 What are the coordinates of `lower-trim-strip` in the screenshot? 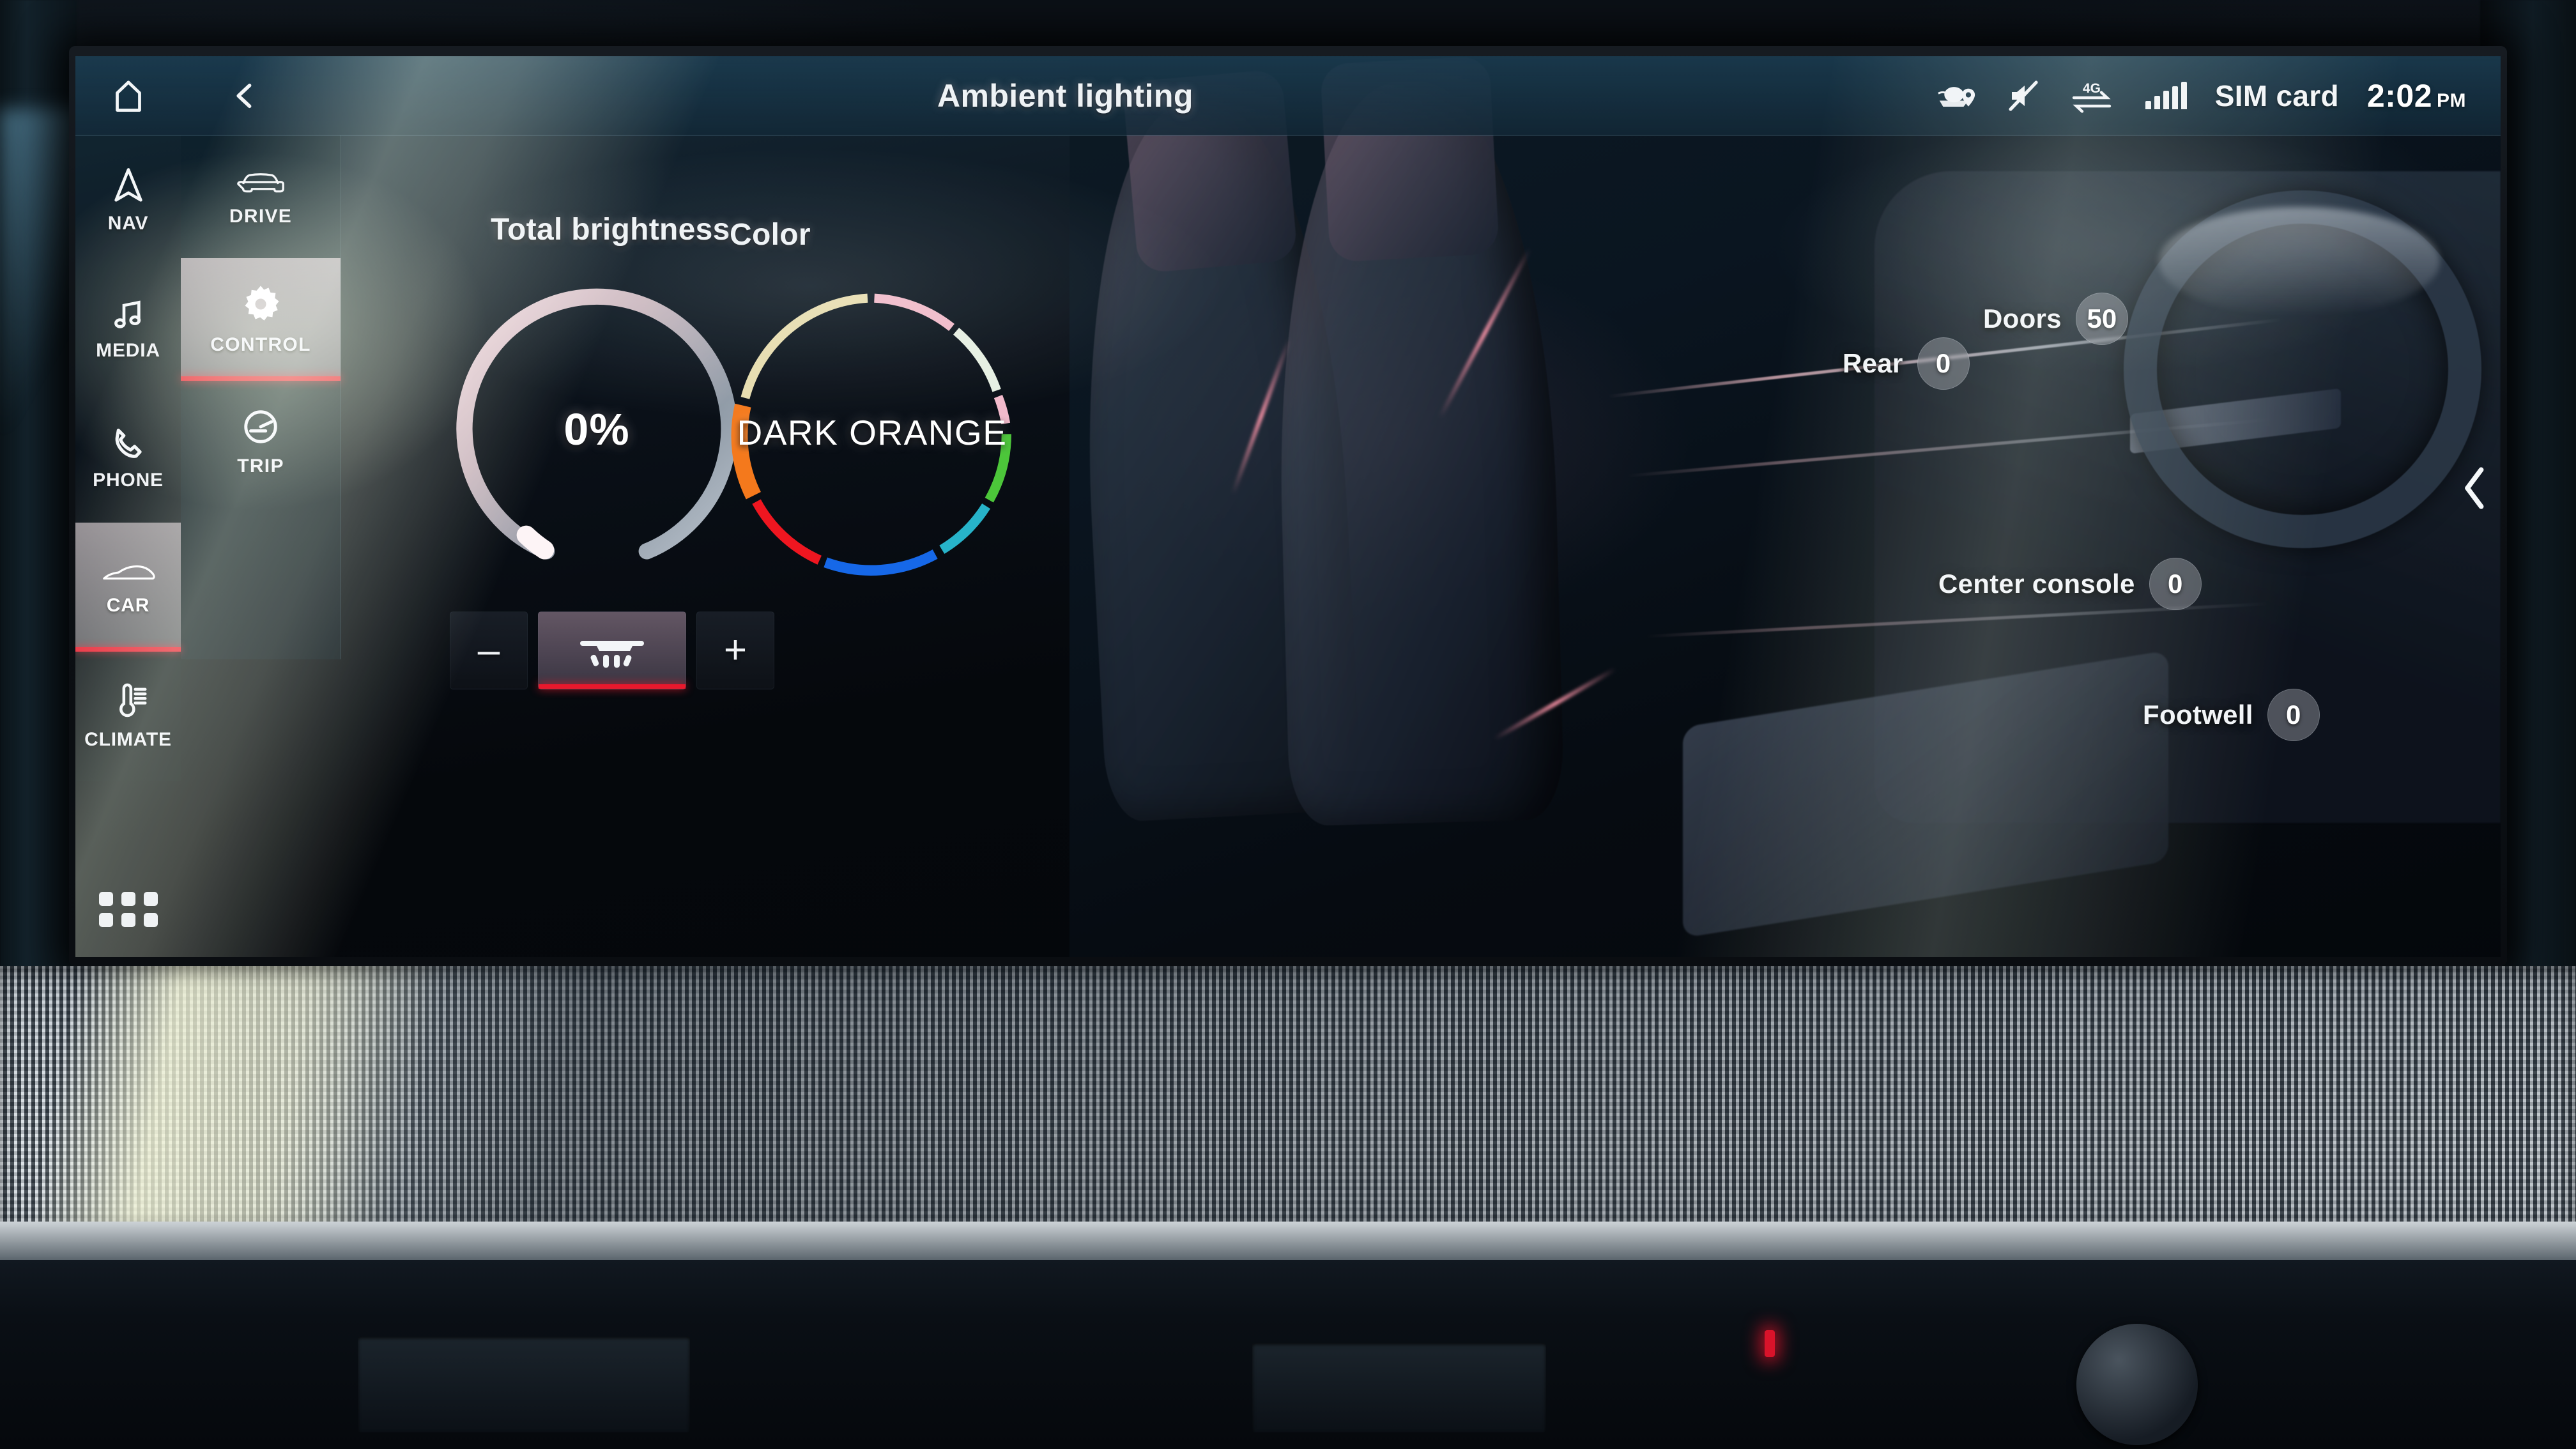 It's located at (1288, 1241).